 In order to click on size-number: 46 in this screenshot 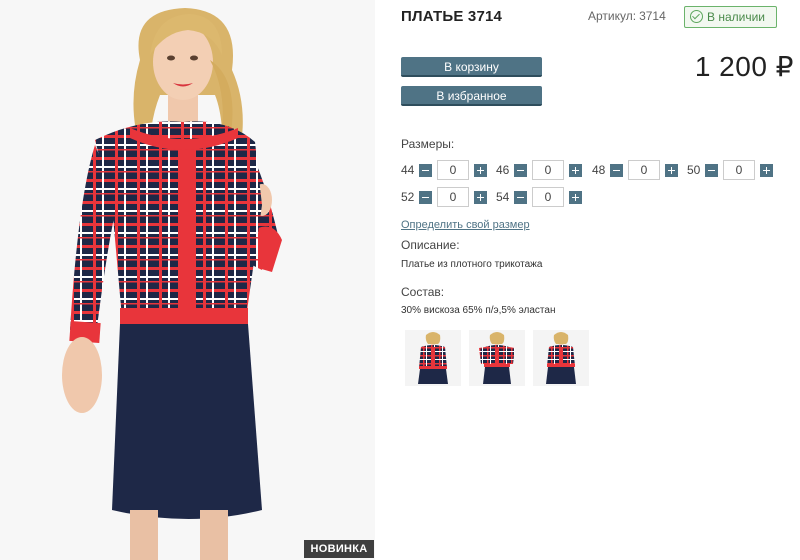, I will do `click(503, 170)`.